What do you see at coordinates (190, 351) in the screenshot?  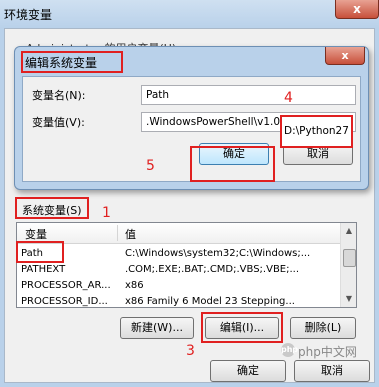 I see `annotation-3: 3` at bounding box center [190, 351].